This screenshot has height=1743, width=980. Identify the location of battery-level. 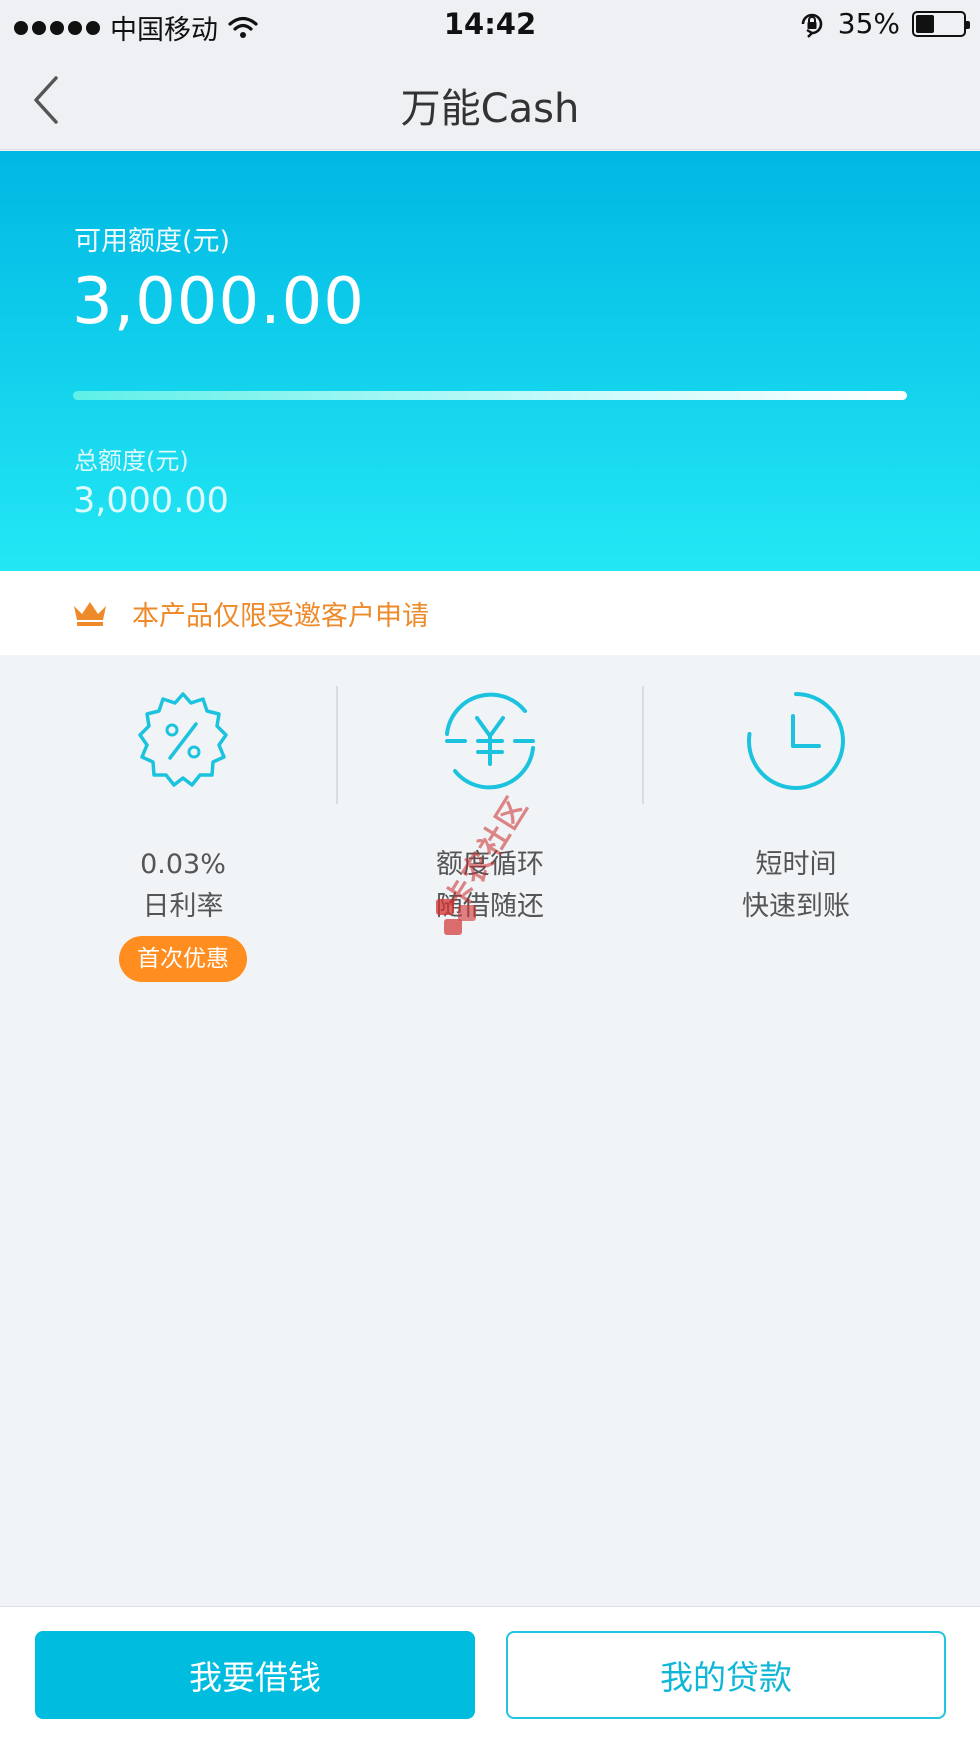
(925, 23).